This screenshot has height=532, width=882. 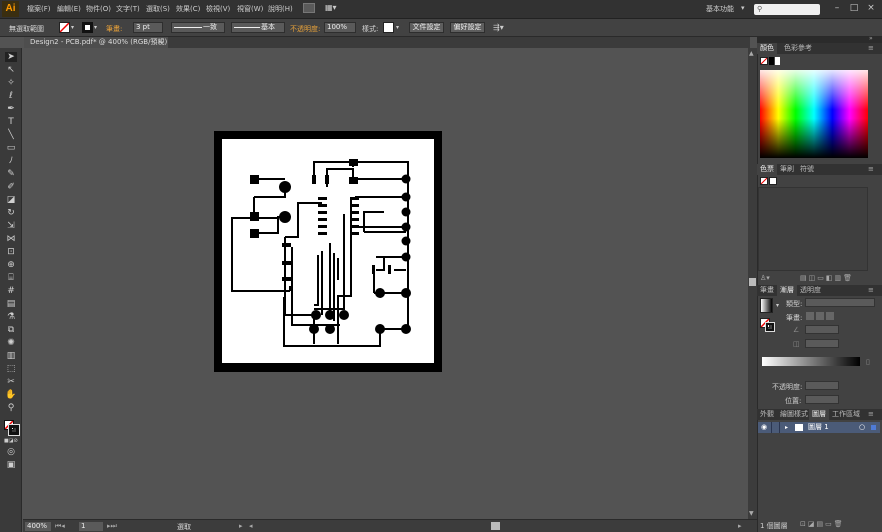 I want to click on tab-appearance: 外觀, so click(x=767, y=414).